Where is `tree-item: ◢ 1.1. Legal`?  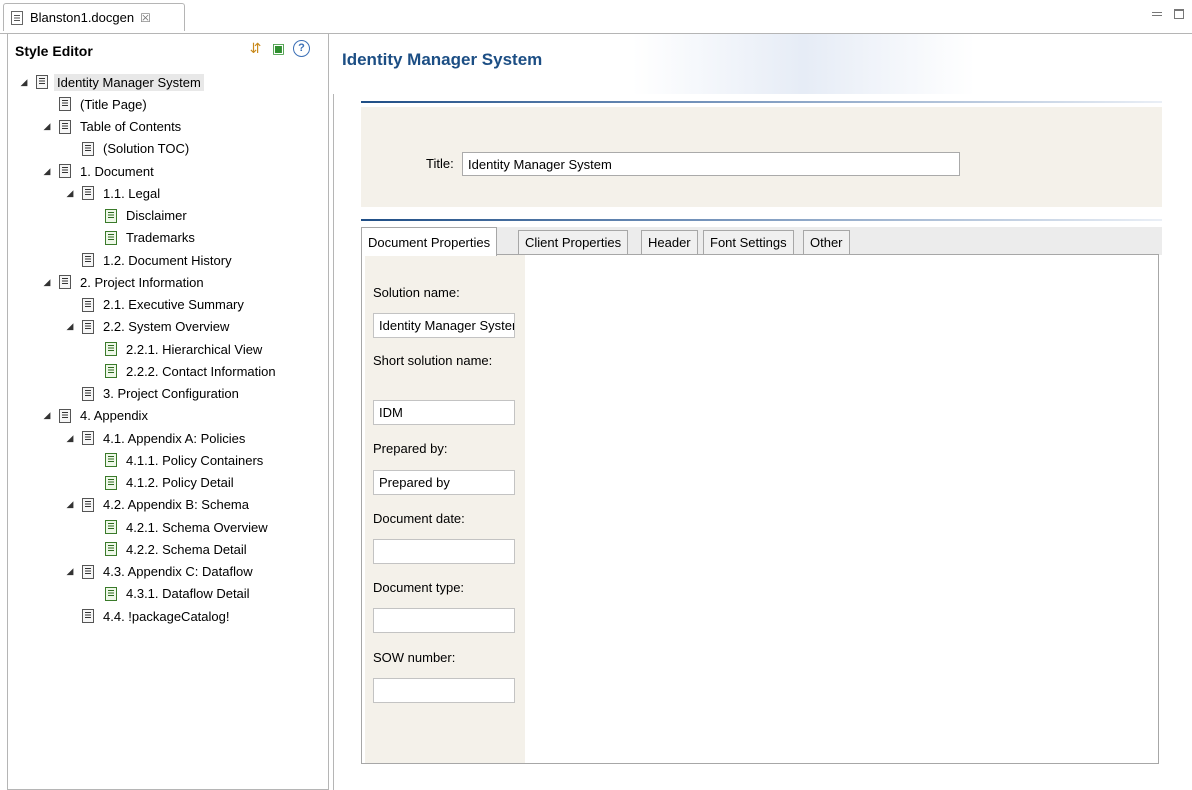
tree-item: ◢ 1.1. Legal is located at coordinates (113, 193).